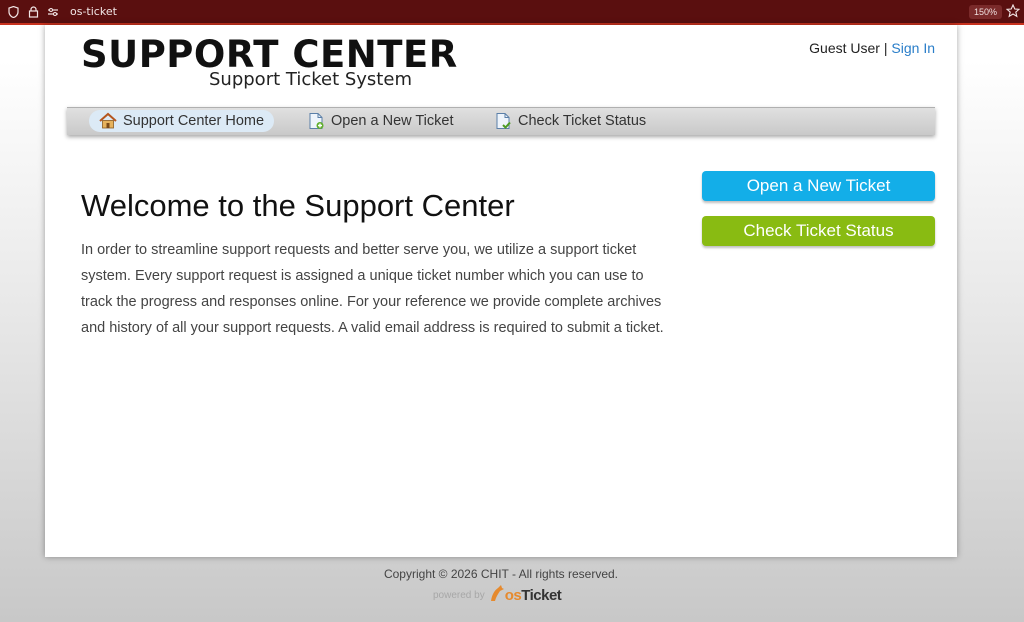 This screenshot has height=622, width=1024. I want to click on site-logo-subtitle: Support Ticket System, so click(310, 79).